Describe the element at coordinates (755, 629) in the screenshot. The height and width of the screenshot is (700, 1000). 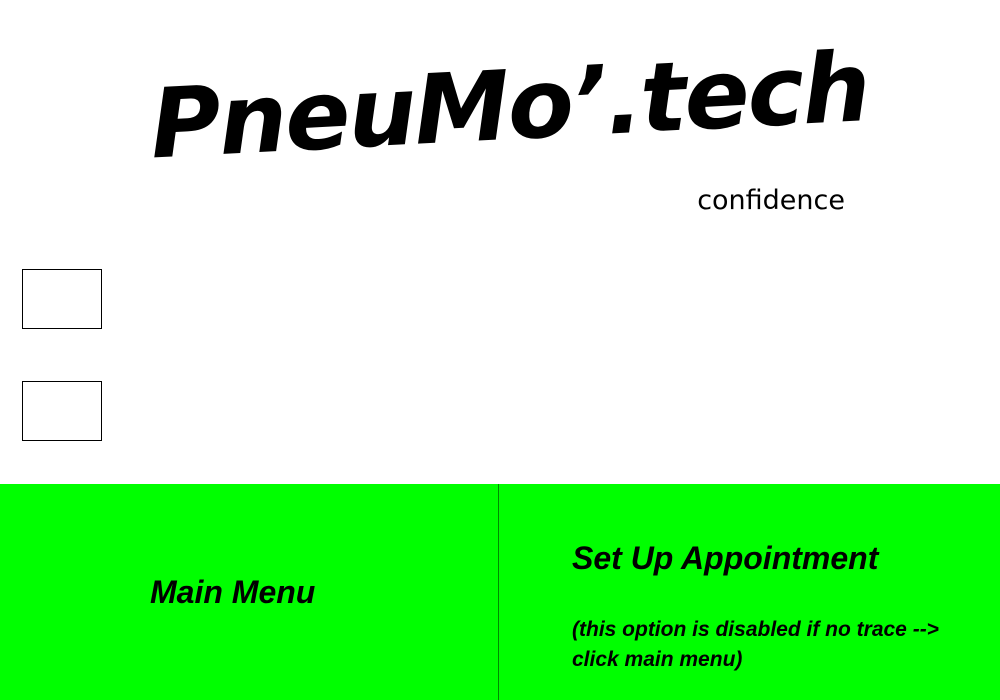
I see `appointment-note-line-1: (this option is disabled if no trace -->` at that location.